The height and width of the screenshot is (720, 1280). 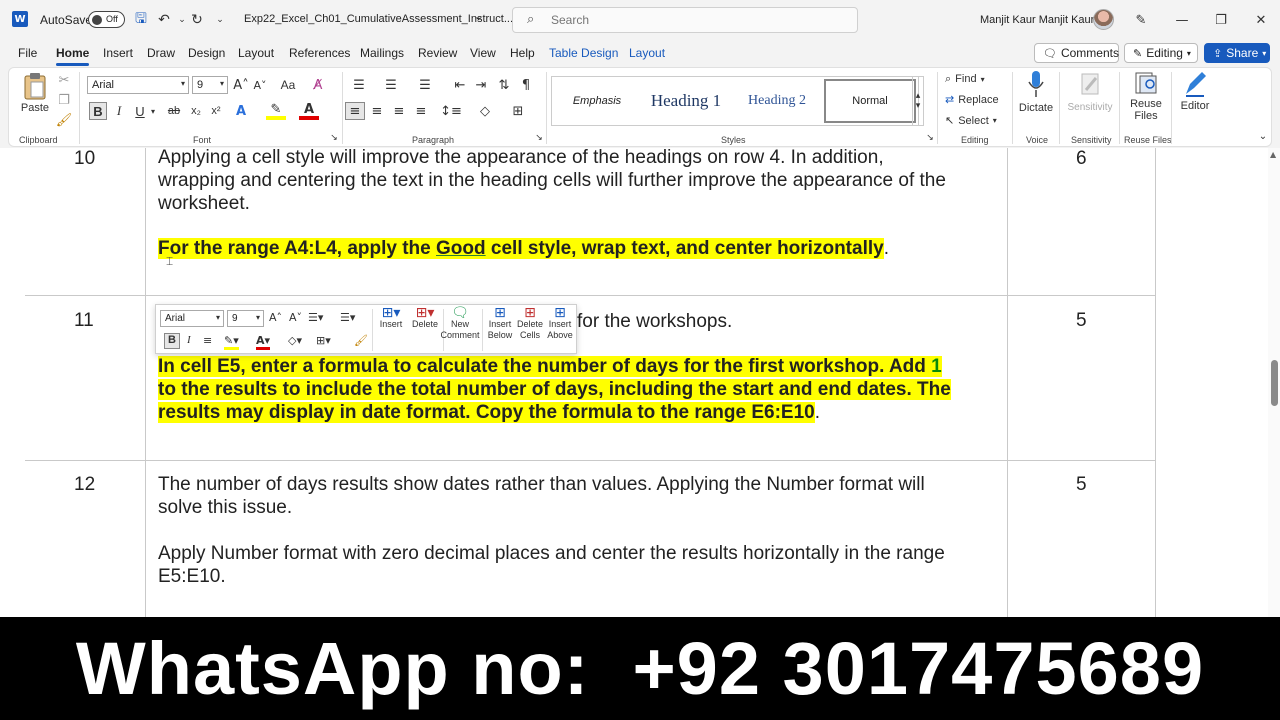 I want to click on tab-design: Design, so click(x=206, y=53).